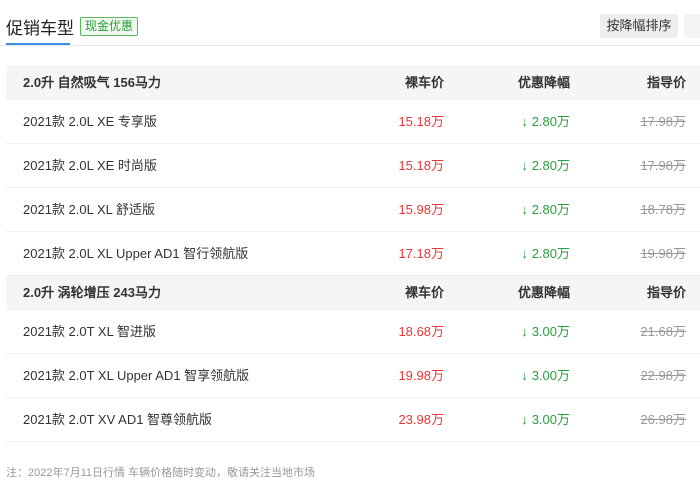 The height and width of the screenshot is (481, 700). What do you see at coordinates (89, 209) in the screenshot?
I see `model-name: 2021款 2.0L XL 舒适版` at bounding box center [89, 209].